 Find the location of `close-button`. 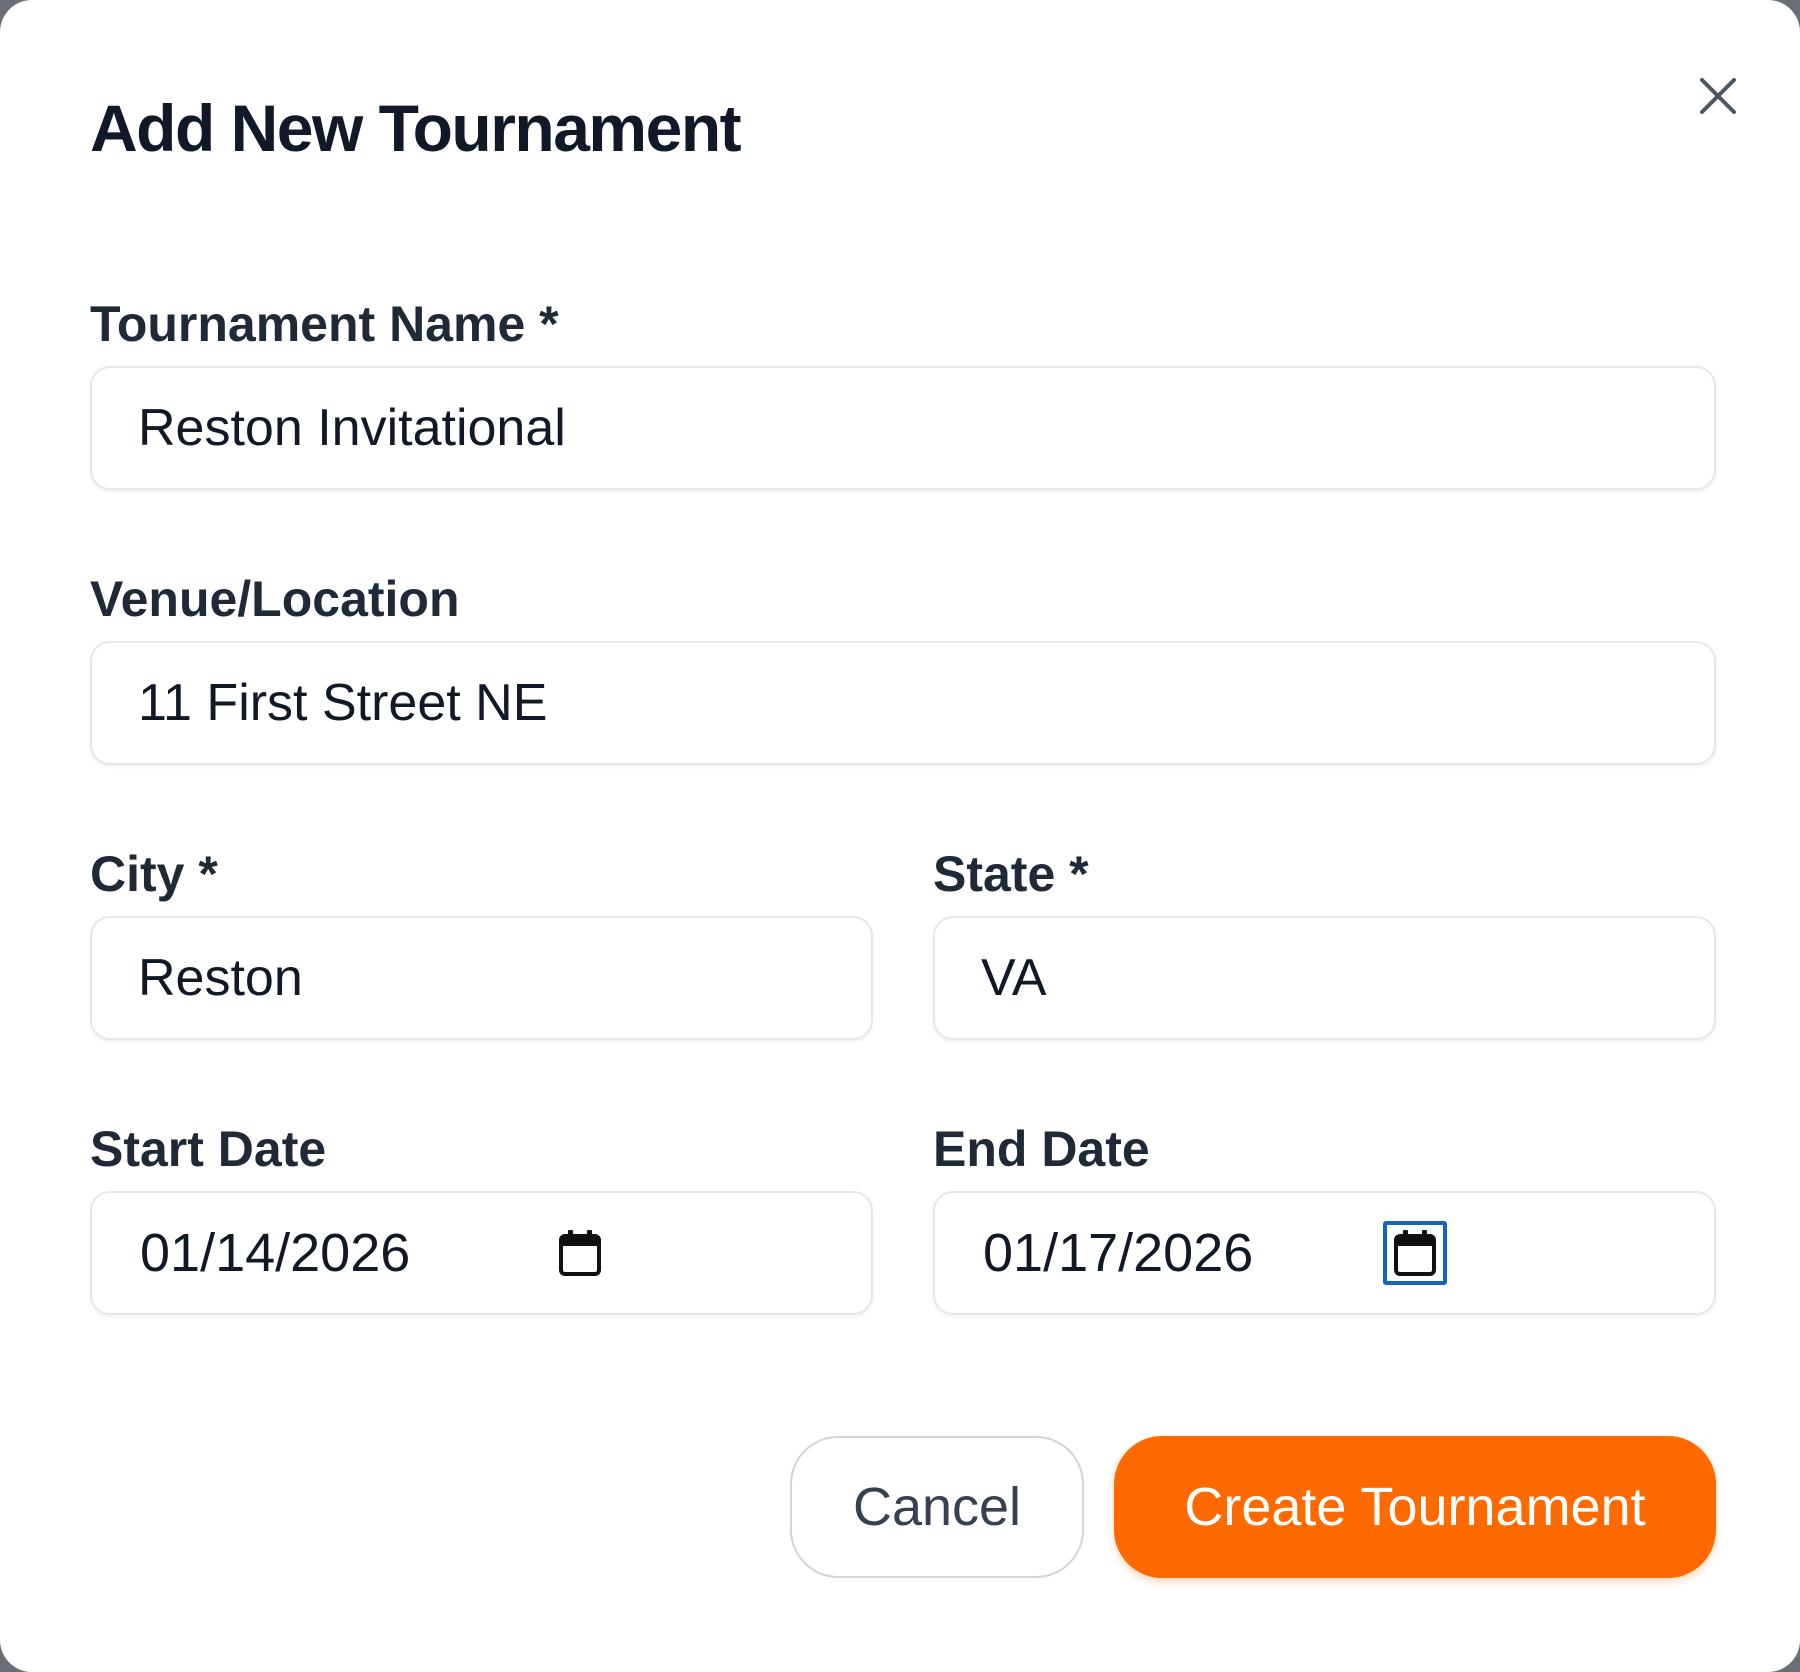

close-button is located at coordinates (1718, 96).